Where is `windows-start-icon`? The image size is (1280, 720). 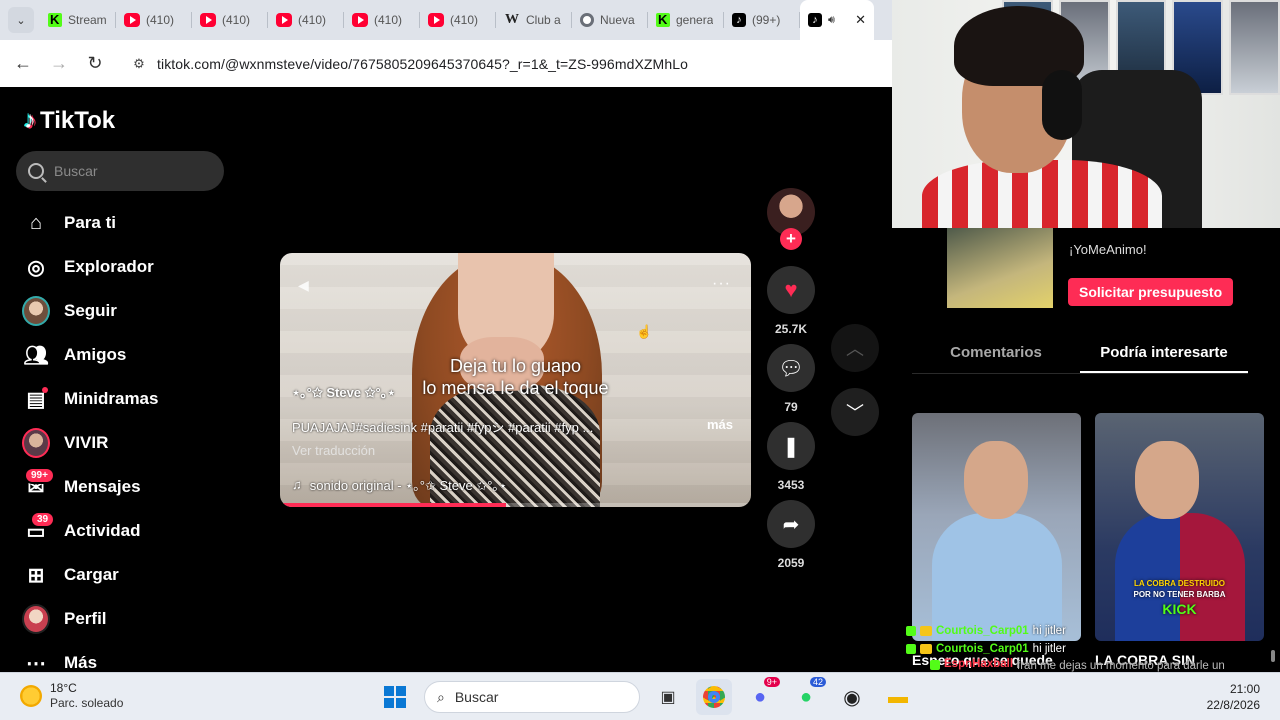 windows-start-icon is located at coordinates (395, 697).